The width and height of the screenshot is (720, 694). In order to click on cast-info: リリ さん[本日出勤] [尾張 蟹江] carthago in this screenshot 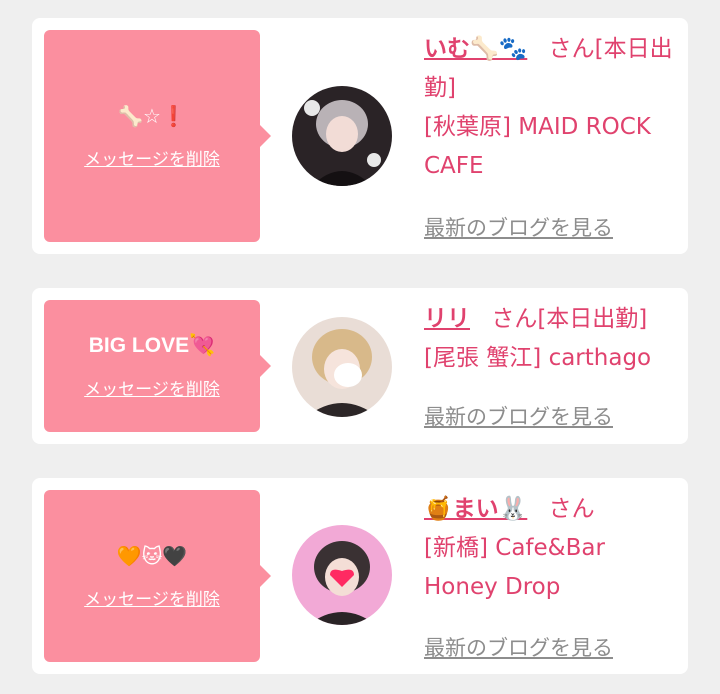, I will do `click(549, 339)`.